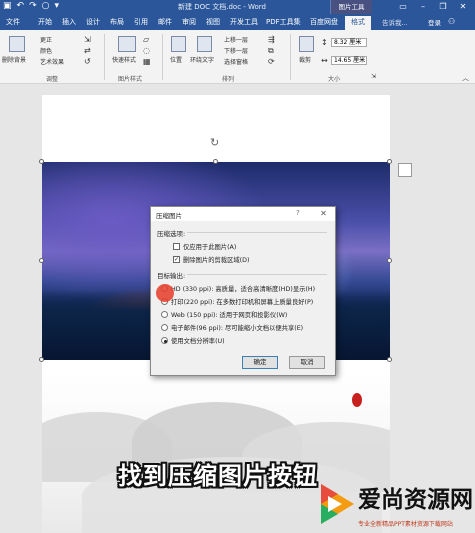  What do you see at coordinates (237, 301) in the screenshot?
I see `radio-print-220: 打印(220 ppi): 在多数打印机和屏幕上质量良好(P)` at bounding box center [237, 301].